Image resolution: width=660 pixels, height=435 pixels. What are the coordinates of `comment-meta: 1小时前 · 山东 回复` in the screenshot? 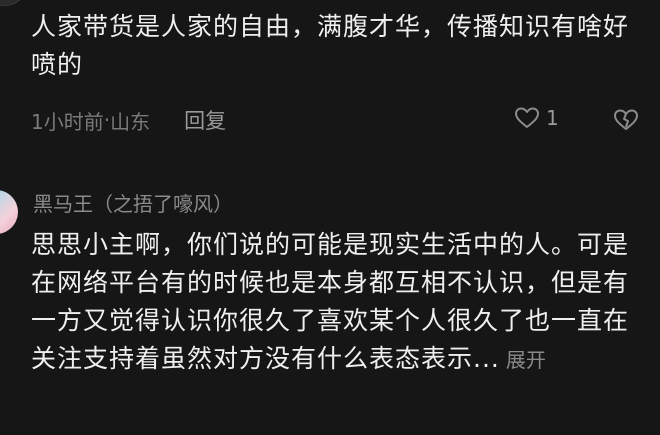 It's located at (128, 120).